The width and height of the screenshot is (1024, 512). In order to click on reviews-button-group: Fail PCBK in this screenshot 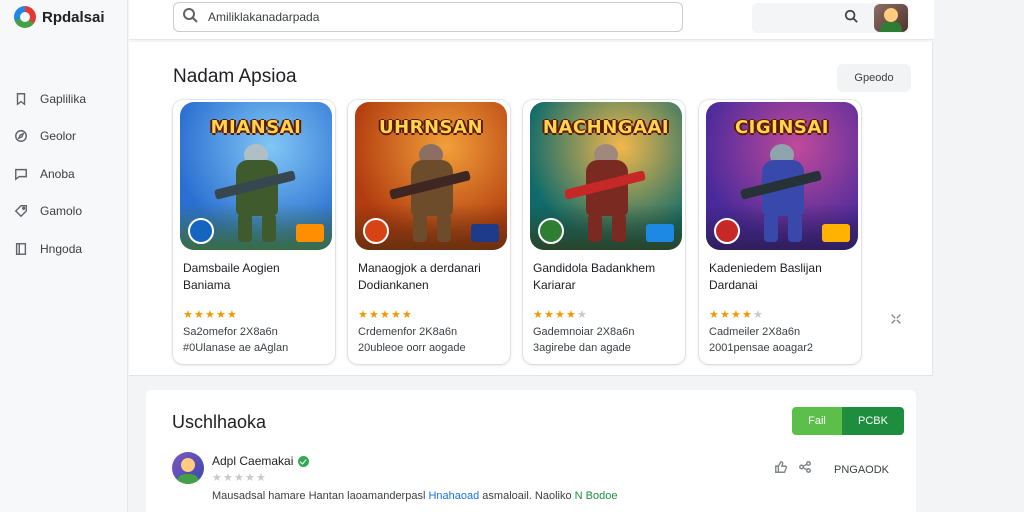, I will do `click(848, 421)`.